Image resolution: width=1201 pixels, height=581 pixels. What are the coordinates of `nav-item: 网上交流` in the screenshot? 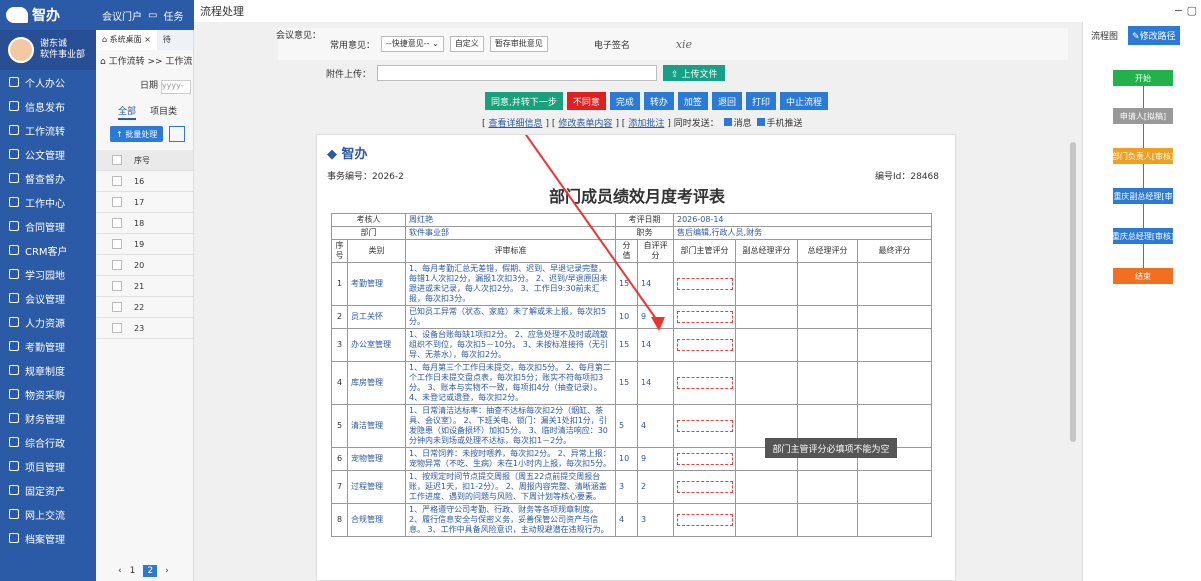 It's located at (48, 514).